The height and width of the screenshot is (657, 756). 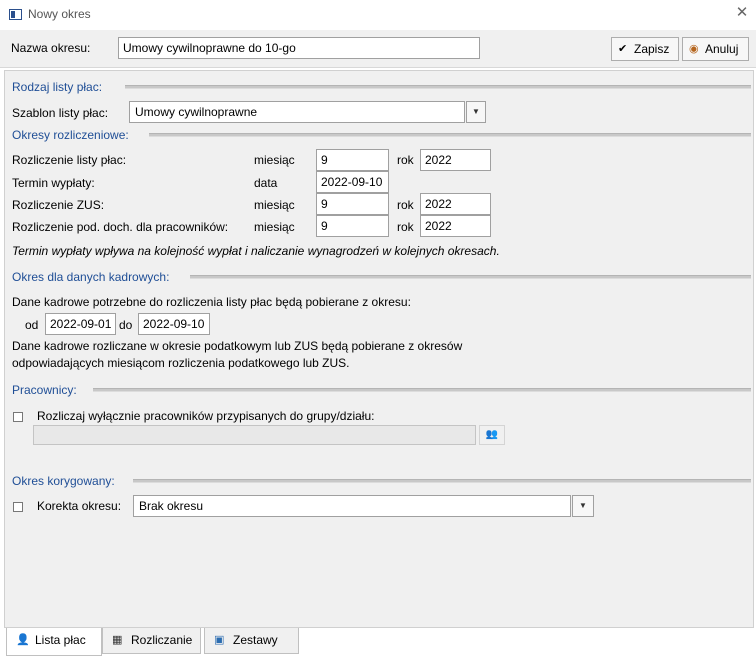 What do you see at coordinates (455, 204) in the screenshot?
I see `zus-year-input: 2022` at bounding box center [455, 204].